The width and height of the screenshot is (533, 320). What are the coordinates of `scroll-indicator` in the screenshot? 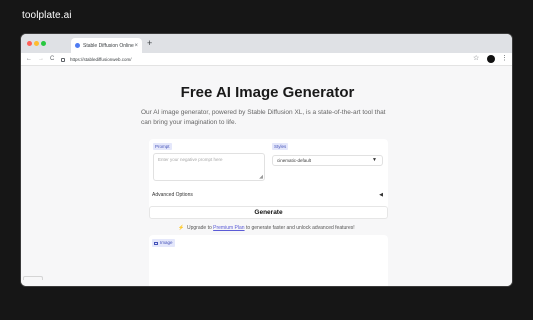 It's located at (33, 278).